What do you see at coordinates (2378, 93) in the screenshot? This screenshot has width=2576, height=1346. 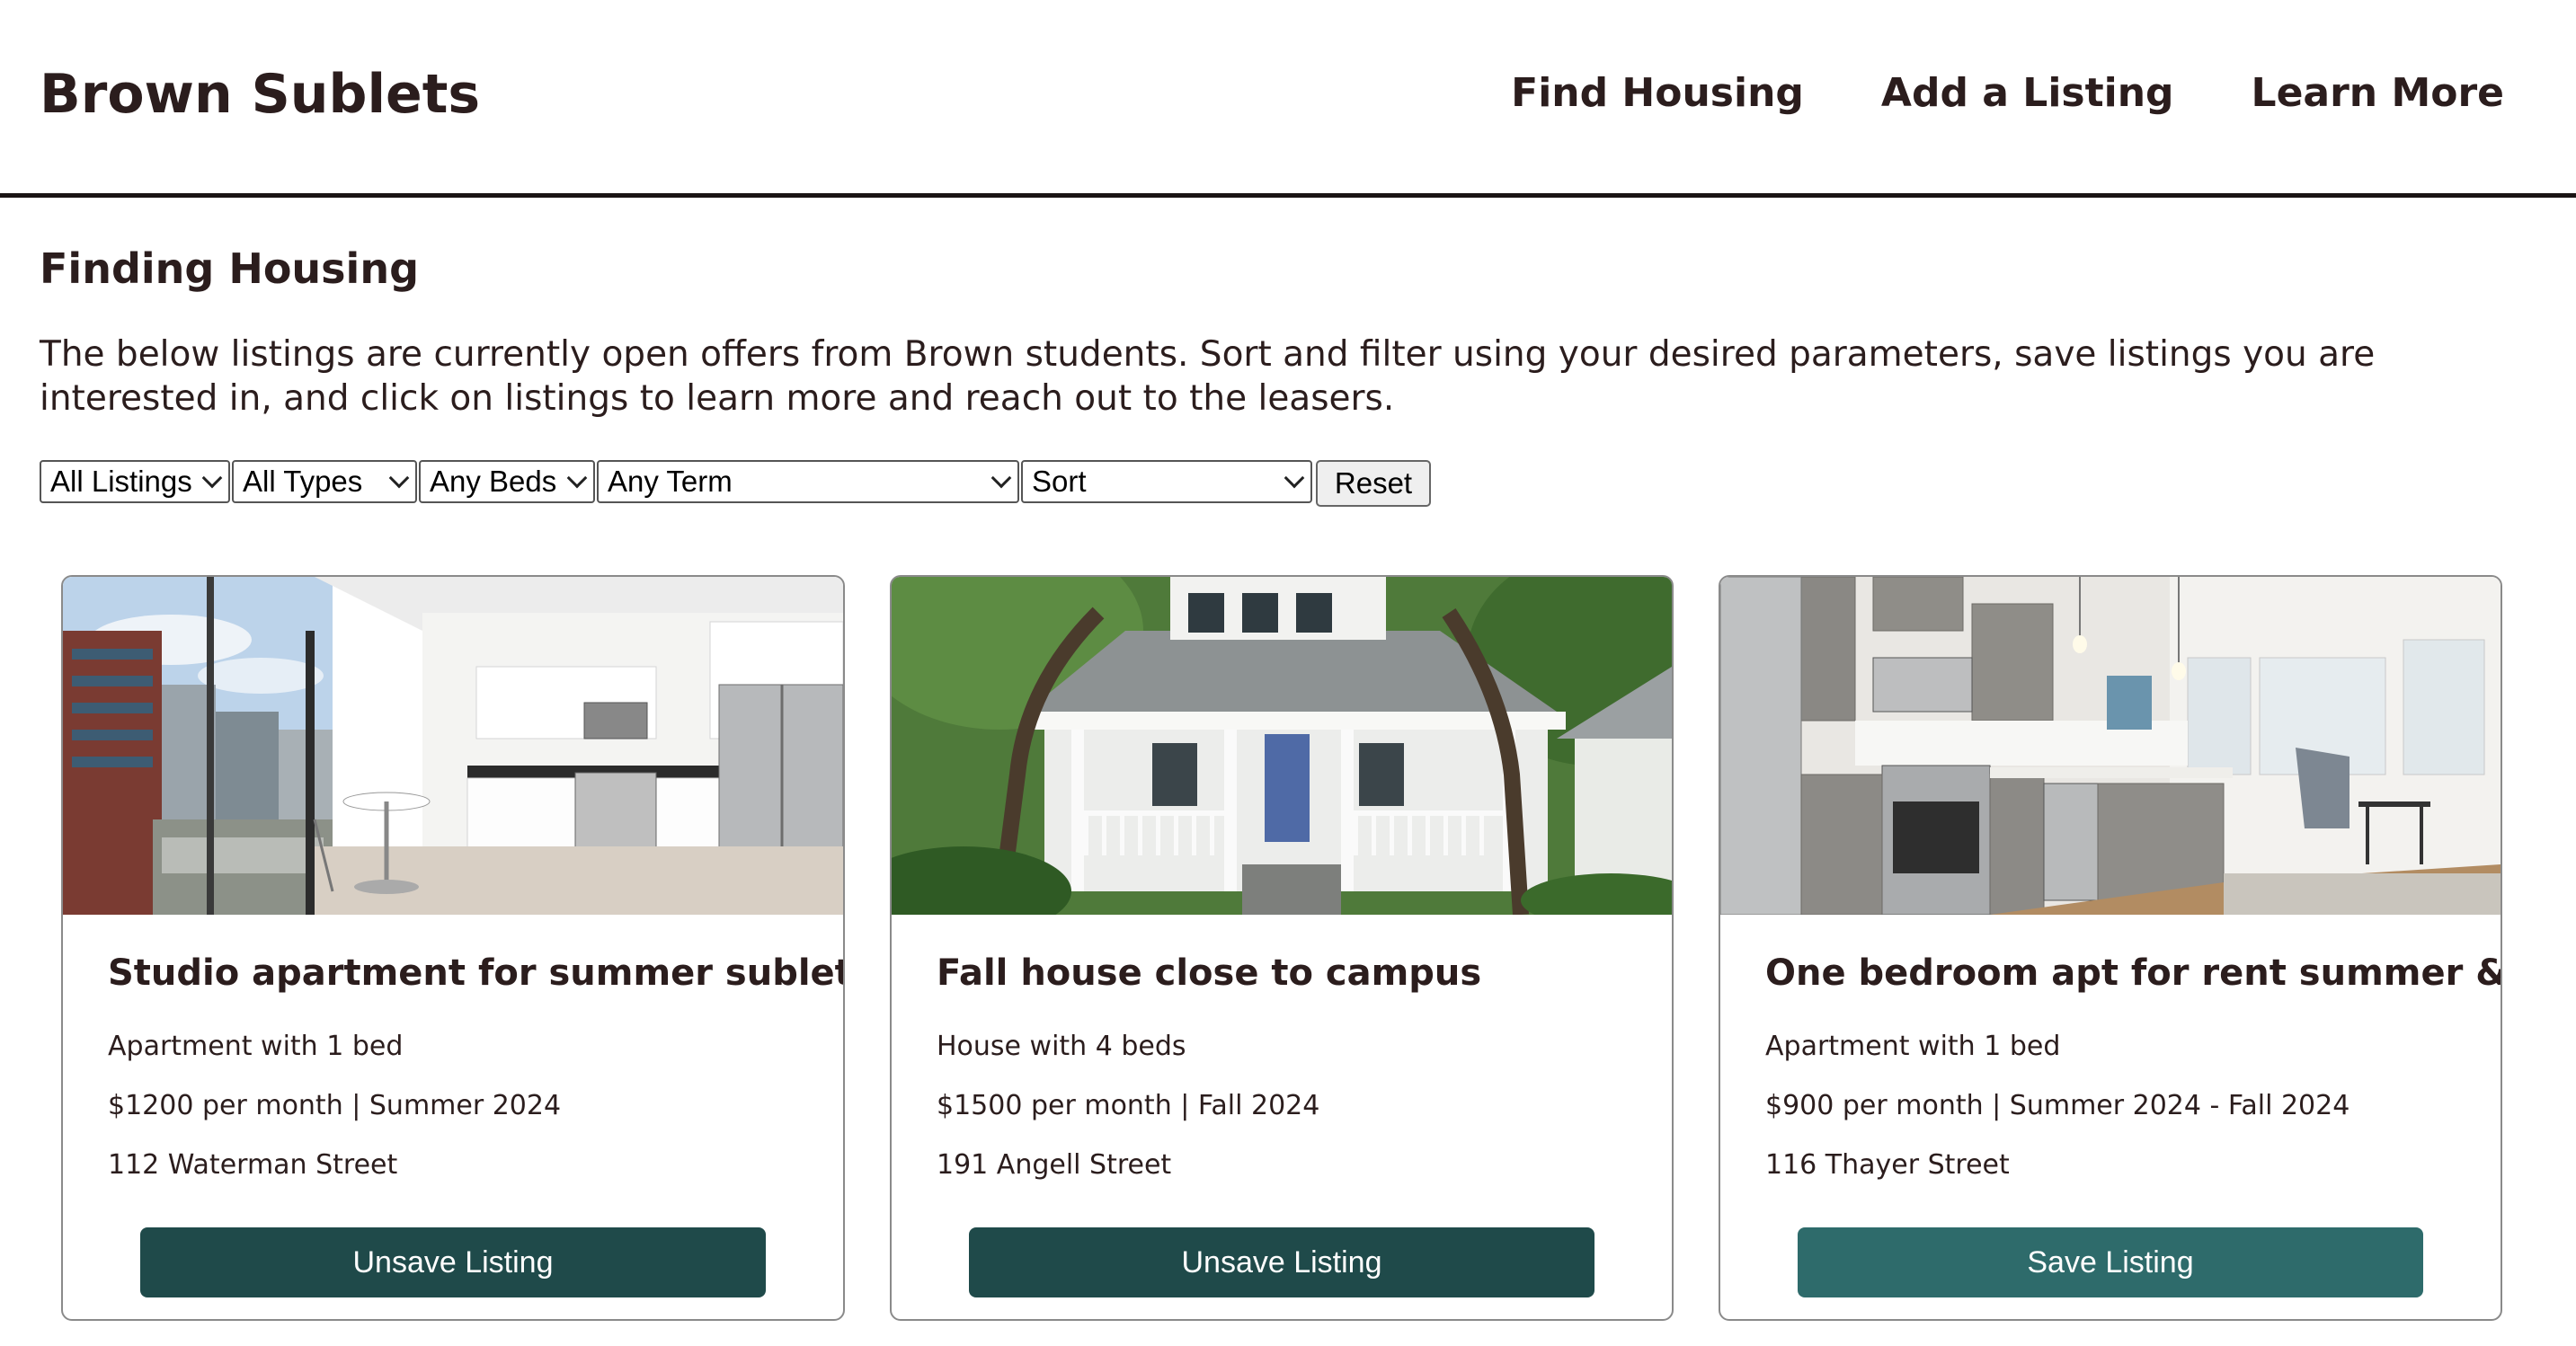 I see `nav-learn-more: Learn More` at bounding box center [2378, 93].